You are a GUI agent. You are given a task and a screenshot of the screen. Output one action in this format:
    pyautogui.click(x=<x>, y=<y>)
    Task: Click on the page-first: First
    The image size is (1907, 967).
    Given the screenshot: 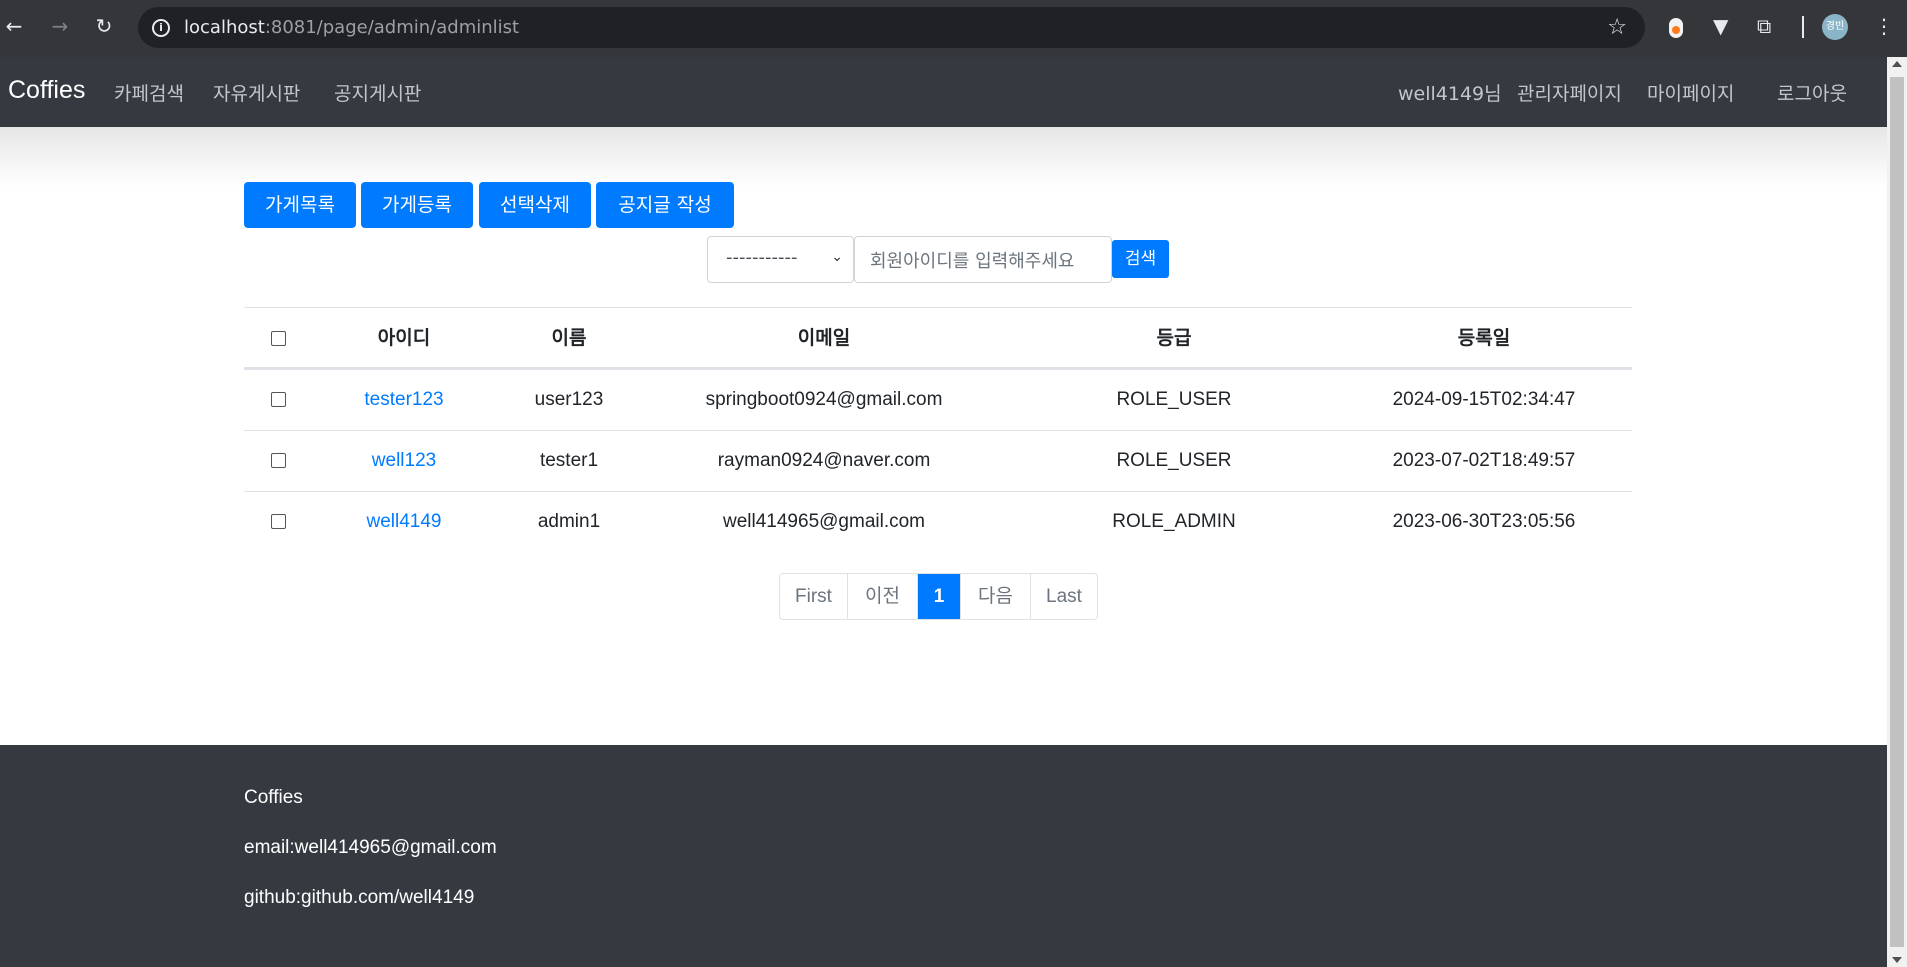 What is the action you would take?
    pyautogui.click(x=814, y=596)
    